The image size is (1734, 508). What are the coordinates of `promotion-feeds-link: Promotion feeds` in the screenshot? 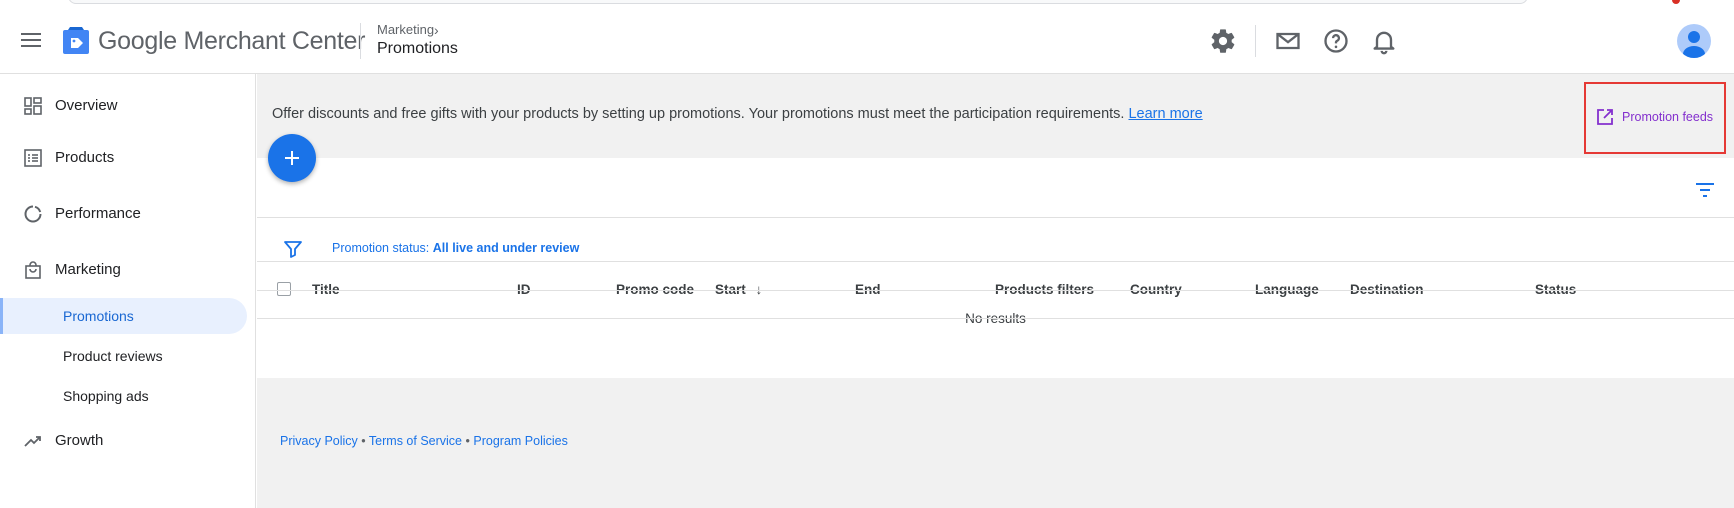 It's located at (1655, 118).